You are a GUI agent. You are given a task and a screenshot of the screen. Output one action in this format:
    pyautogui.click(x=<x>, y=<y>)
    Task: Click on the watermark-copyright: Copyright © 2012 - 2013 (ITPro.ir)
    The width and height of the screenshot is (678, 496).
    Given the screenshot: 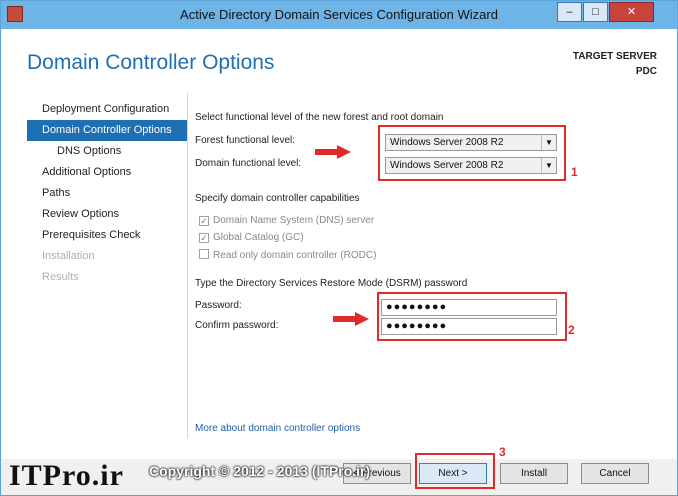 What is the action you would take?
    pyautogui.click(x=260, y=471)
    